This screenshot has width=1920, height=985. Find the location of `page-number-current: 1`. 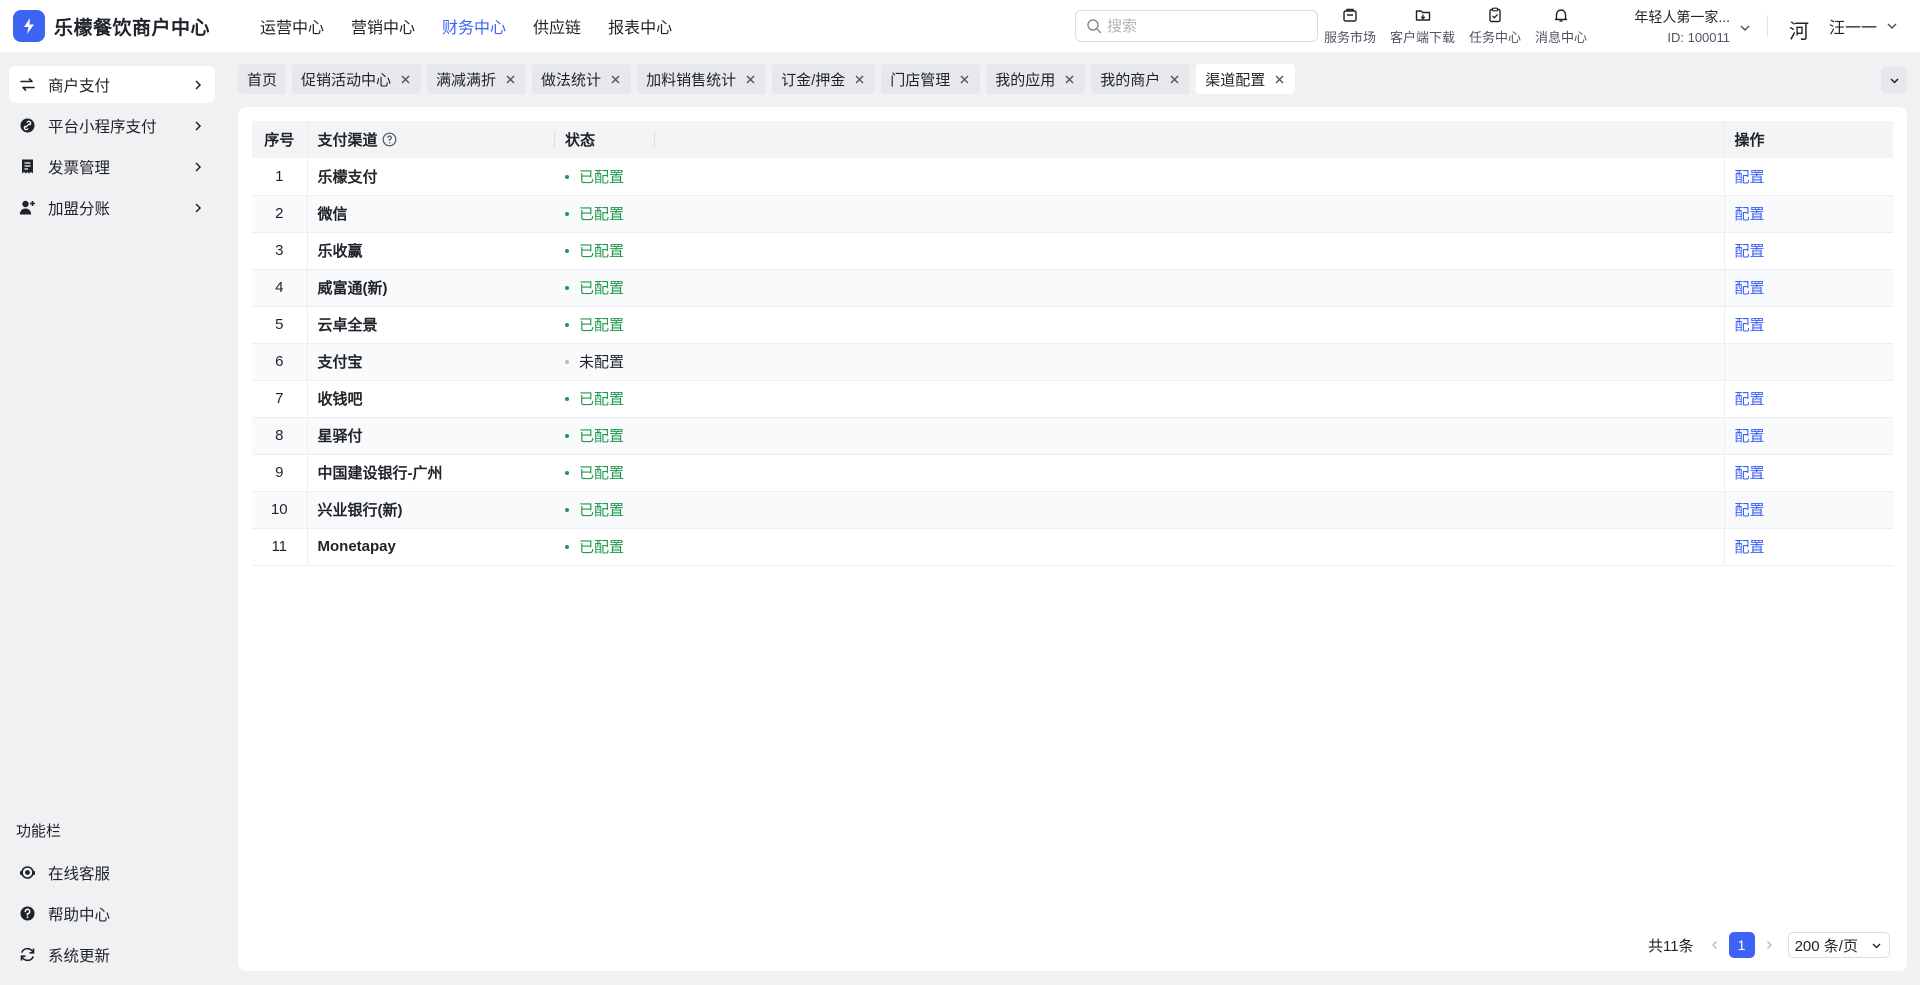

page-number-current: 1 is located at coordinates (1741, 945).